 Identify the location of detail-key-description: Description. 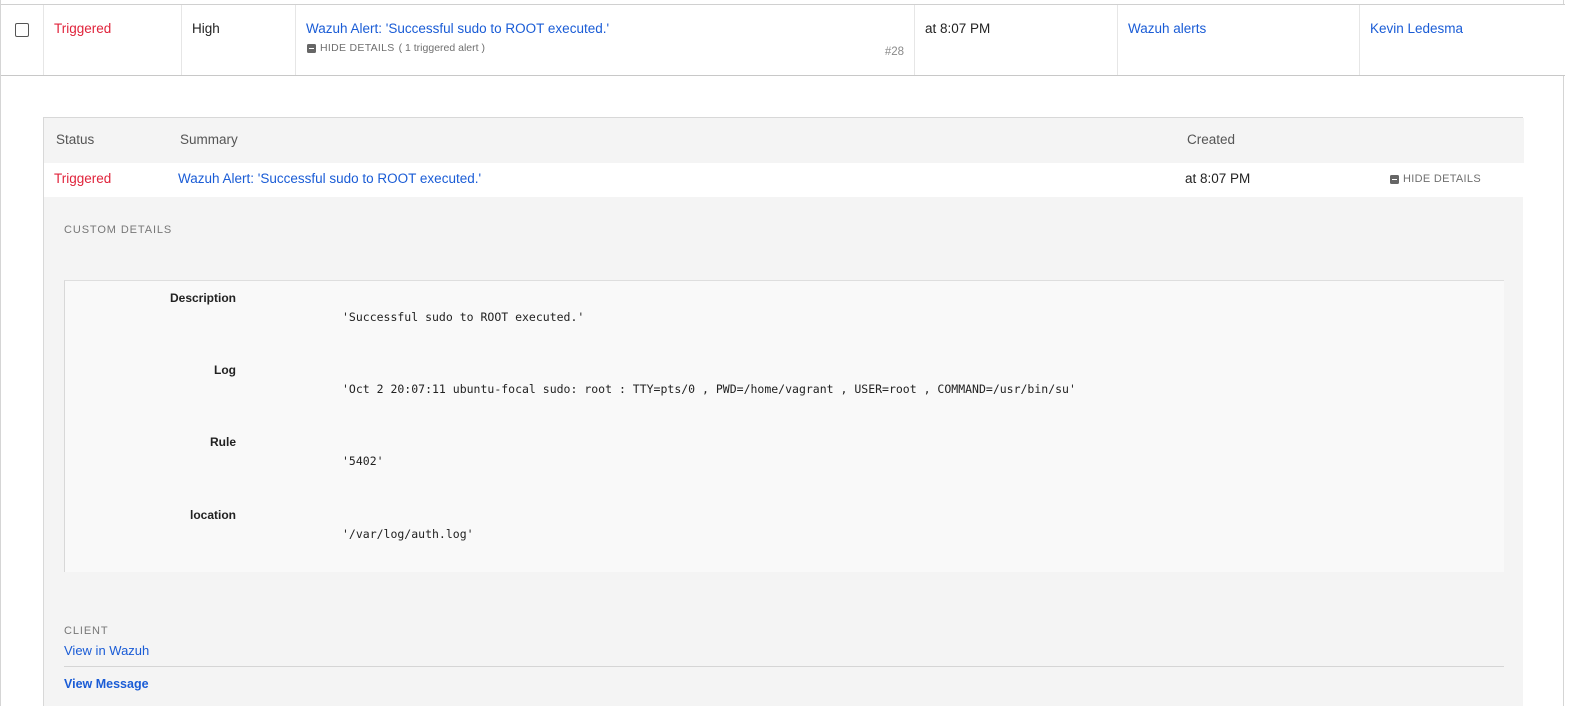
(202, 298).